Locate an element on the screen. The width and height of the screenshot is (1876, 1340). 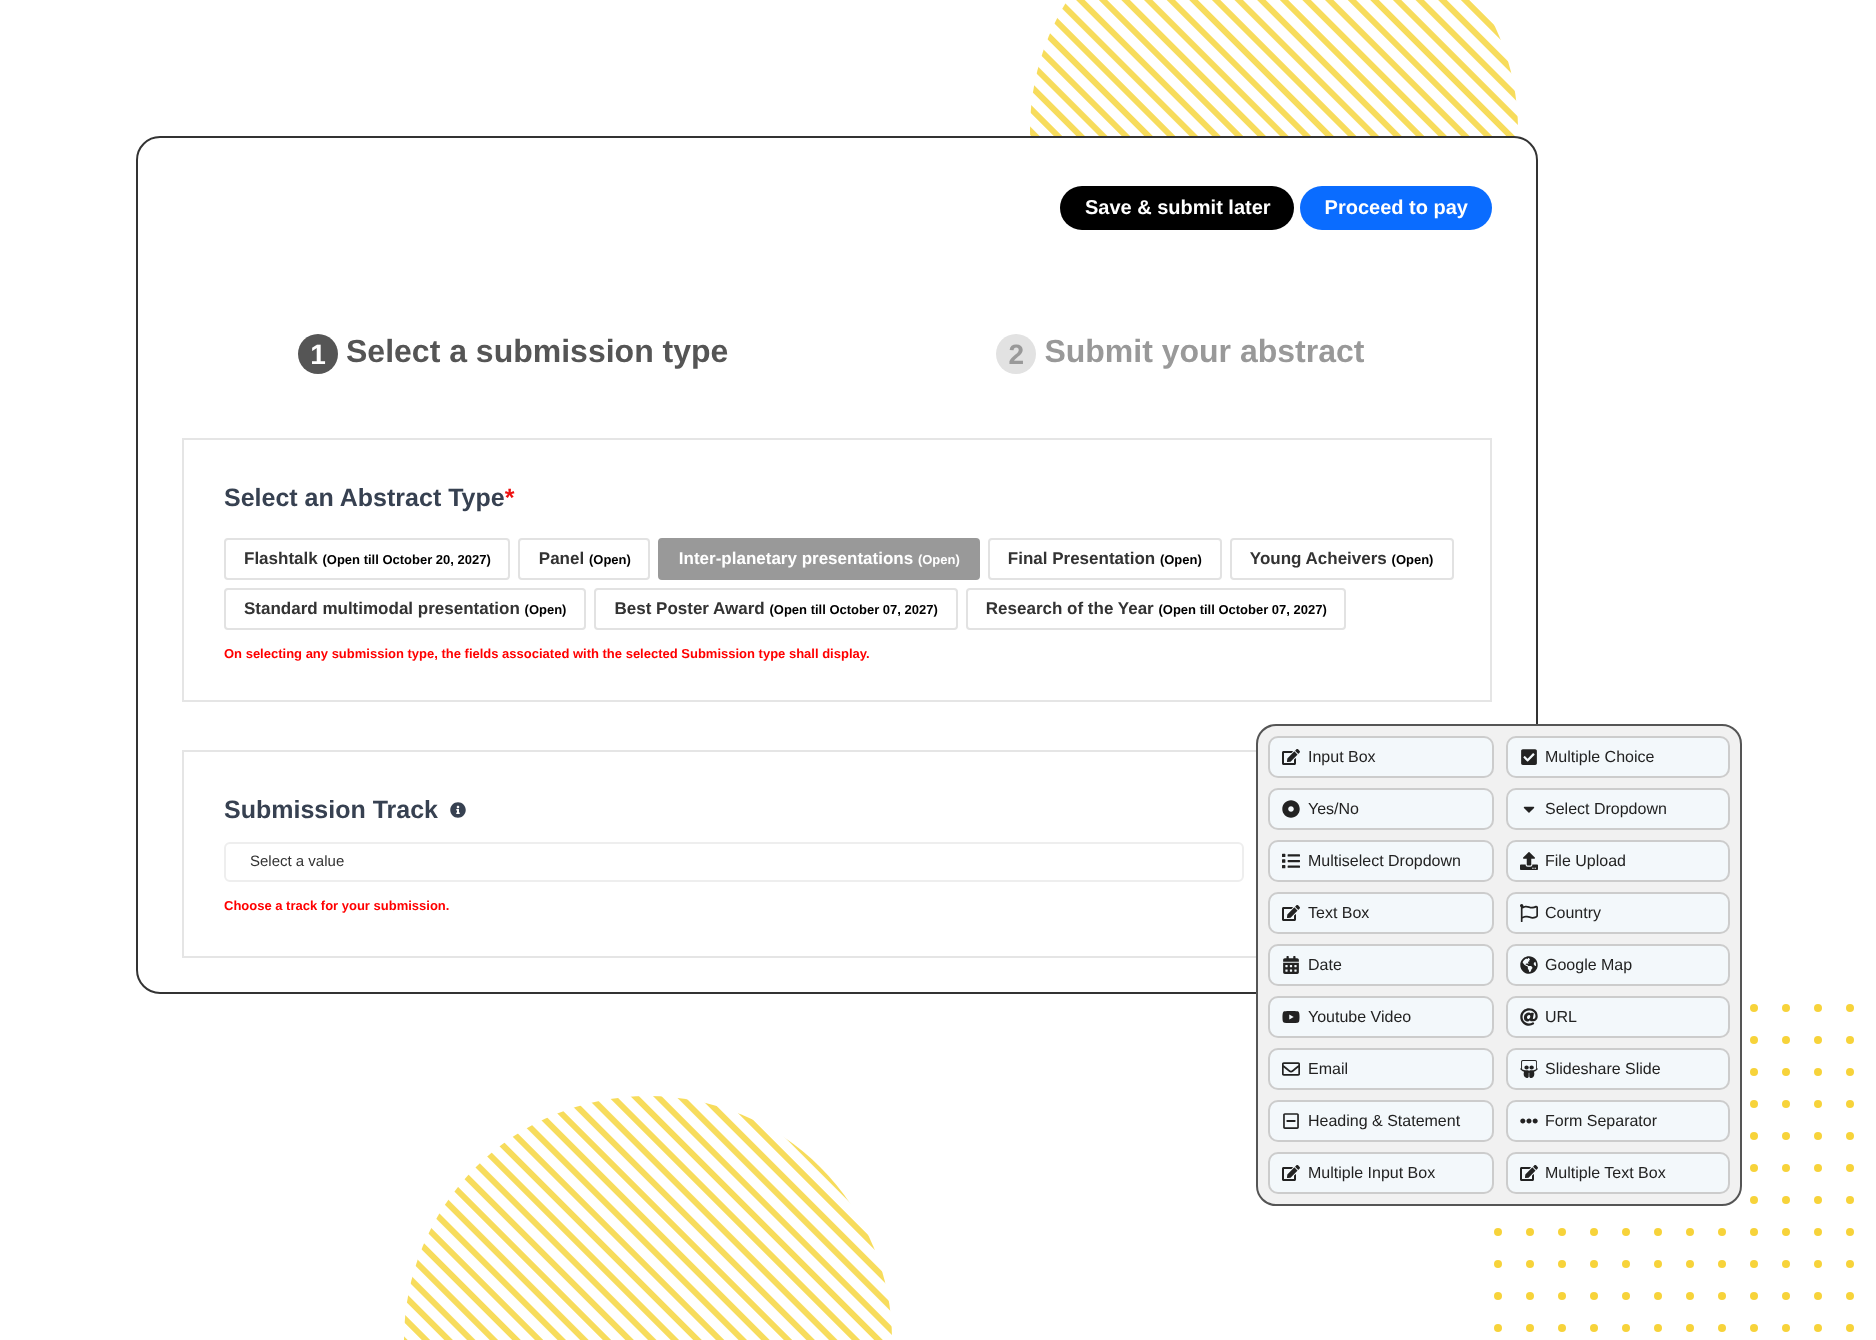
field-type-button: File Upload is located at coordinates (1617, 861).